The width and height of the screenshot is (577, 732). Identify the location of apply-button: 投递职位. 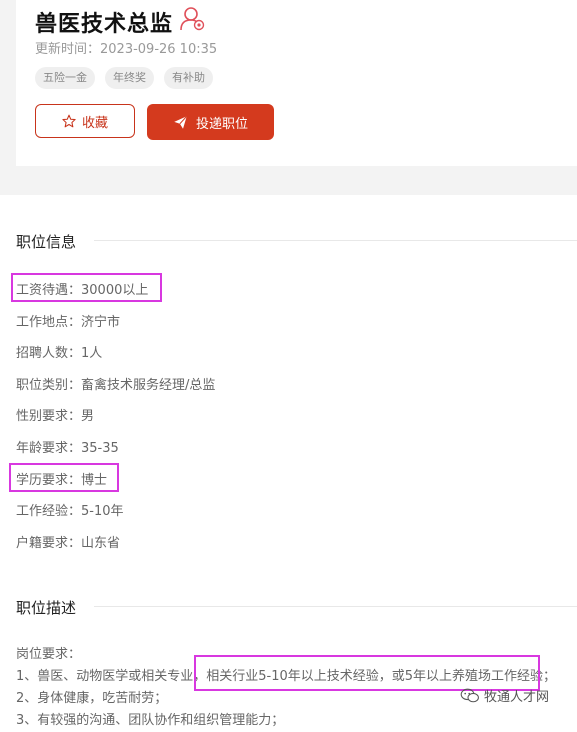
(210, 122).